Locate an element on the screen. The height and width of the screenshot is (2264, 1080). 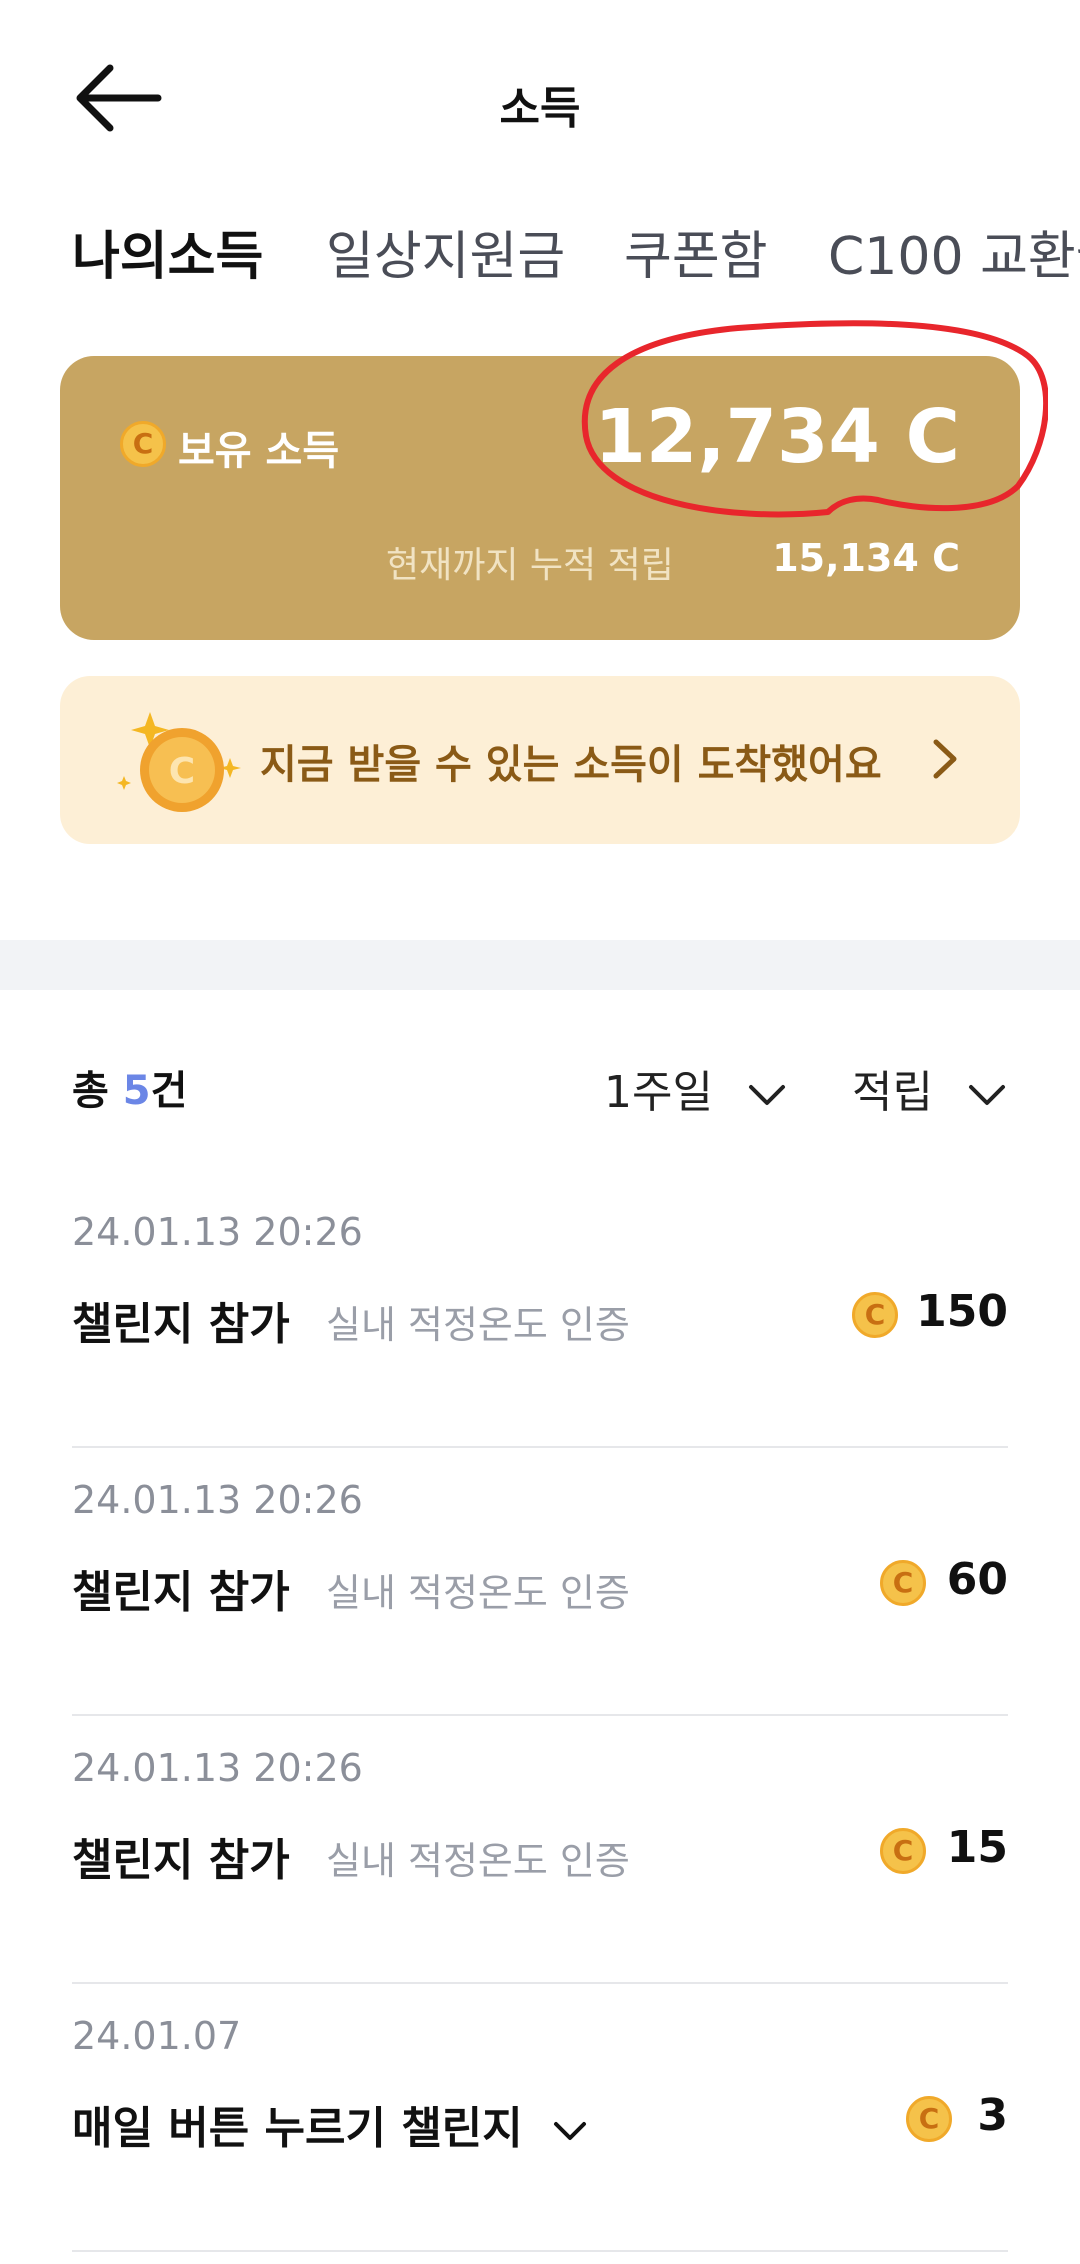
list-item: 24.01.13 20:26 챌린지 참가 실내 적정온도 인증 C 15 is located at coordinates (540, 1850).